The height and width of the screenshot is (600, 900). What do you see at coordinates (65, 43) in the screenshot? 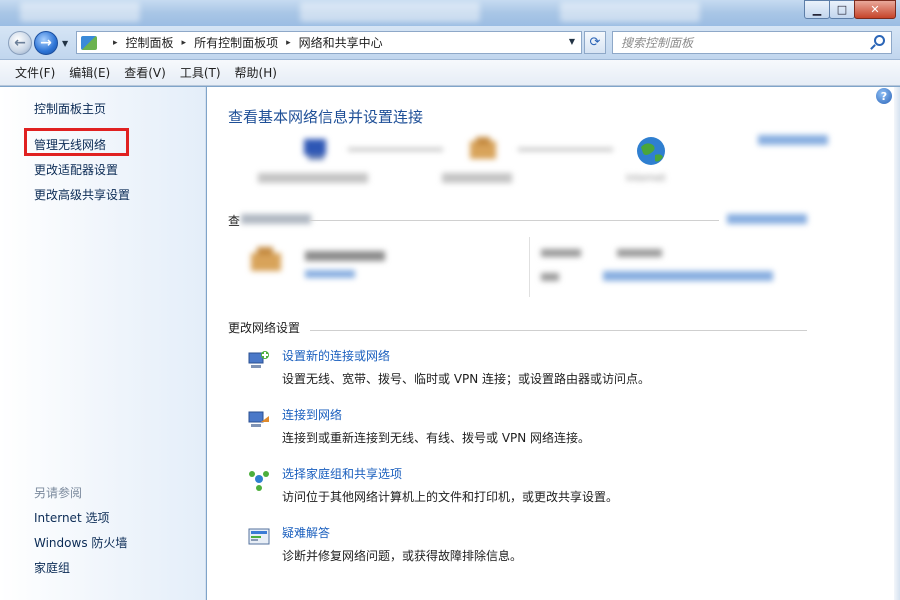
I see `recent-pages-dropdown-icon: ▼` at bounding box center [65, 43].